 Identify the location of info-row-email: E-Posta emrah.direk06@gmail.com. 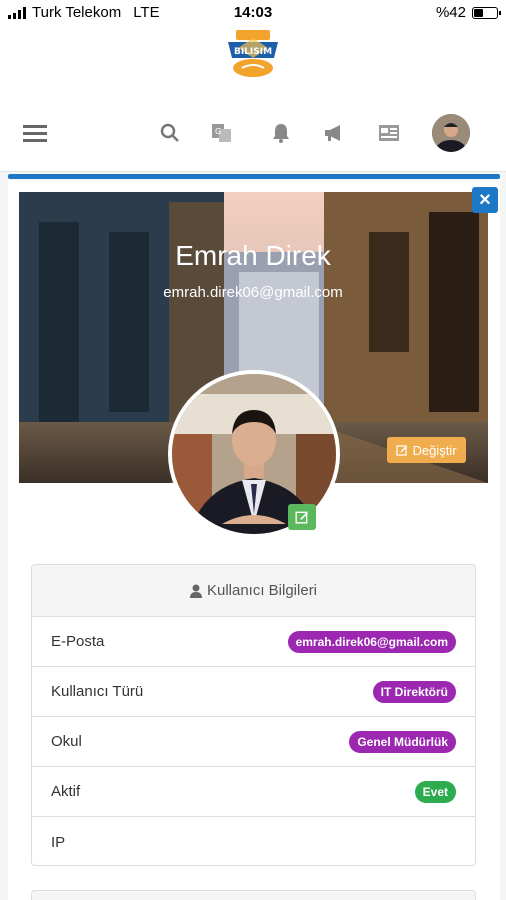
(253, 642).